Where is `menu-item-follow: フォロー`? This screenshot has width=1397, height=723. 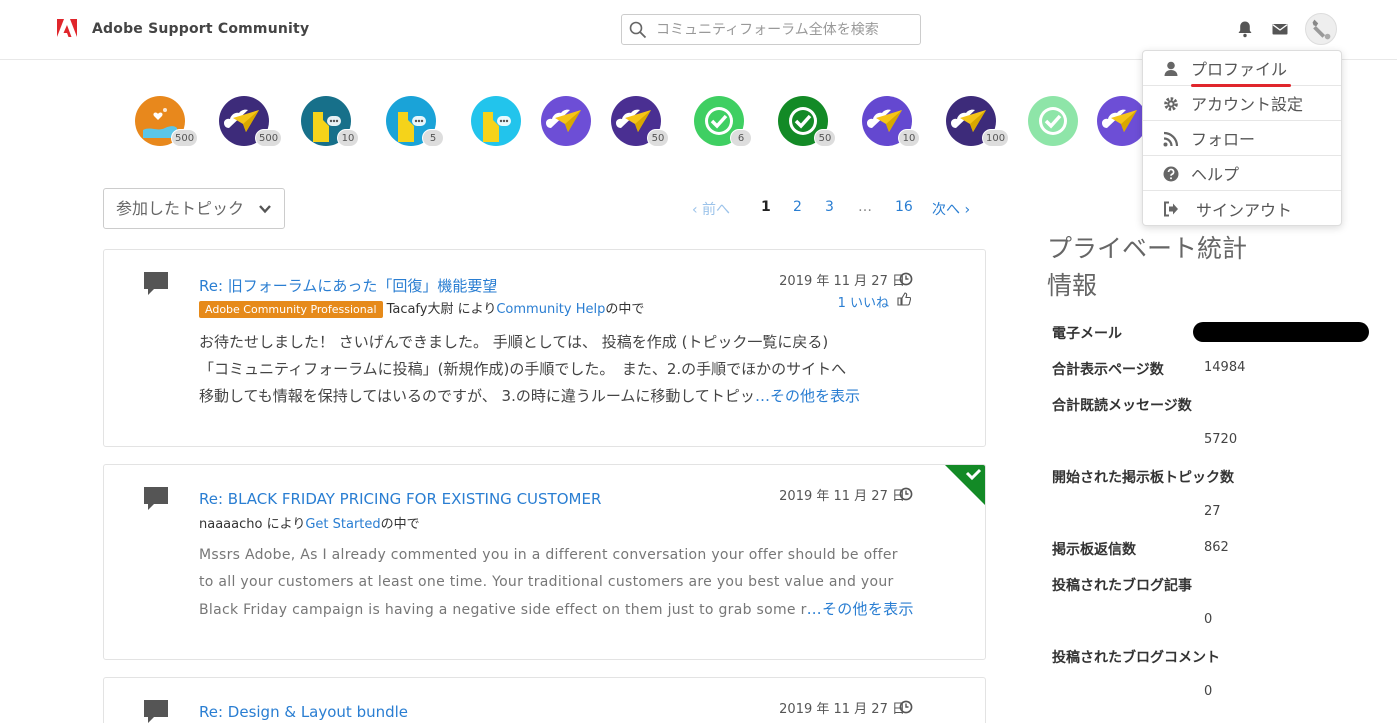
menu-item-follow: フォロー is located at coordinates (1242, 138).